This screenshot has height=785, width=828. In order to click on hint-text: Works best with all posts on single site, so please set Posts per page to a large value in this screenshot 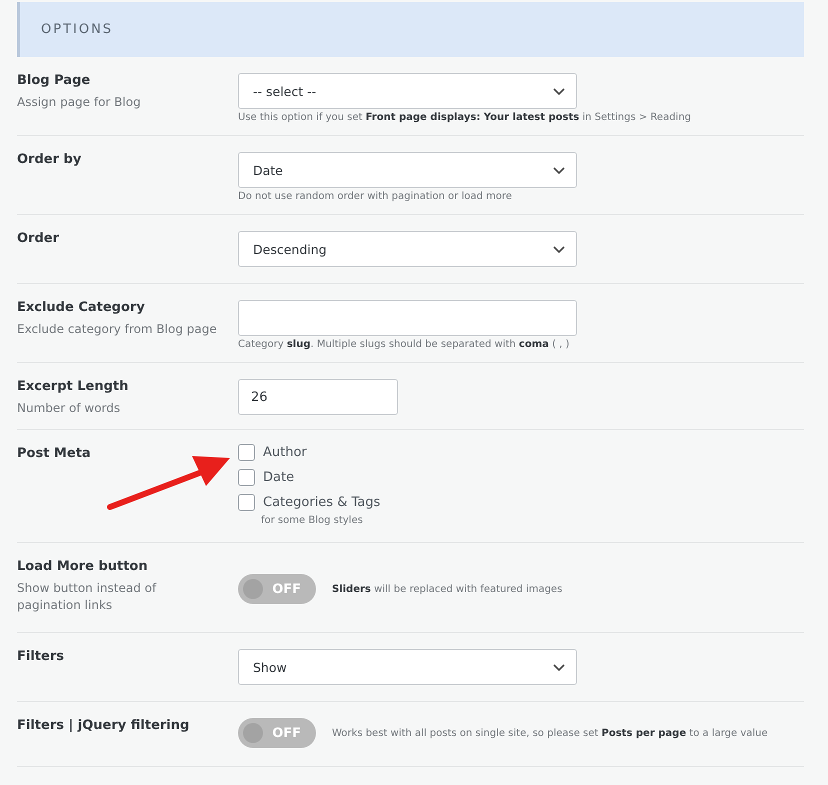, I will do `click(550, 733)`.